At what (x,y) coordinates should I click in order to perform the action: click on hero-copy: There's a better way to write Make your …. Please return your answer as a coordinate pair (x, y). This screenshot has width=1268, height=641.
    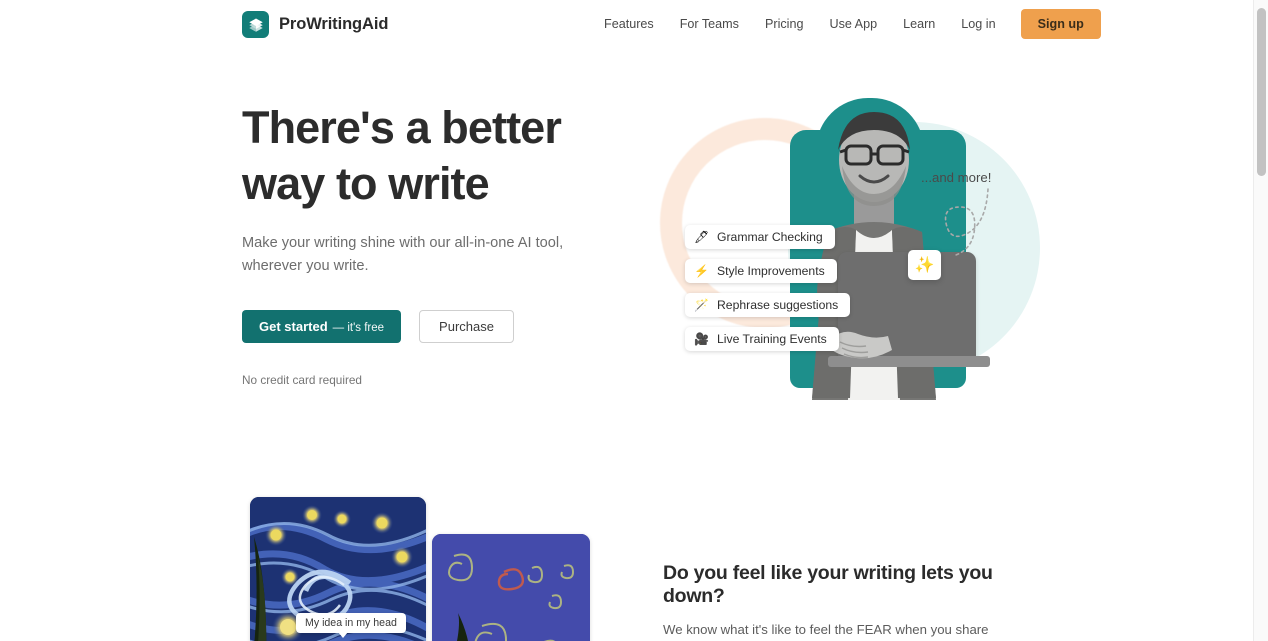
    Looking at the image, I should click on (422, 243).